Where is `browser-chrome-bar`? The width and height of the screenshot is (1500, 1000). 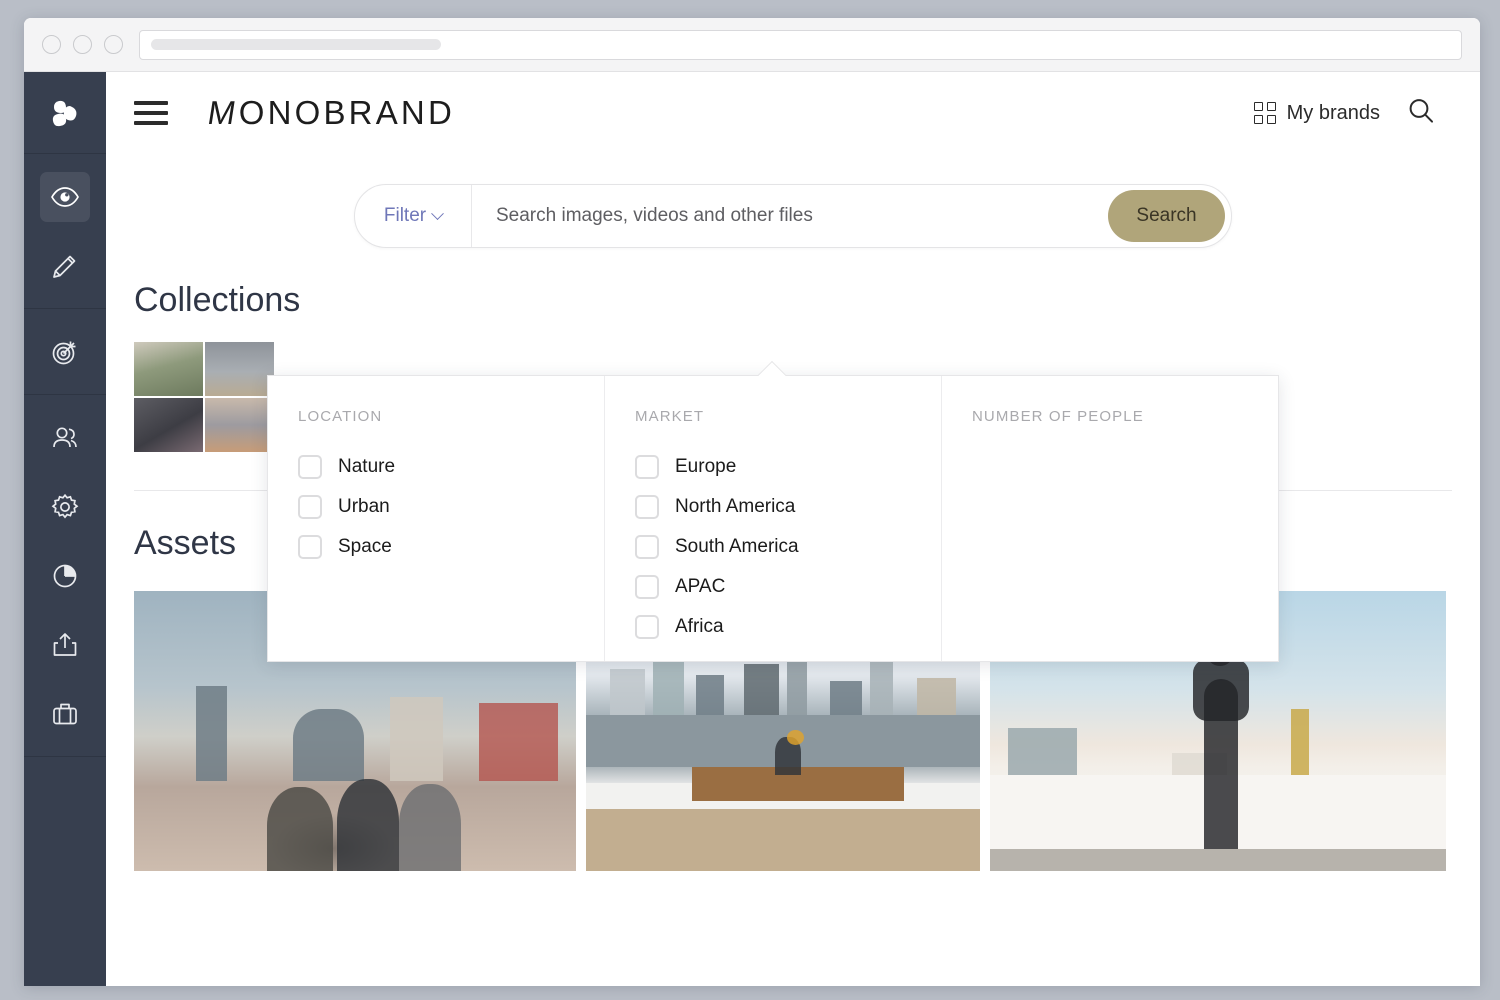
browser-chrome-bar is located at coordinates (752, 45).